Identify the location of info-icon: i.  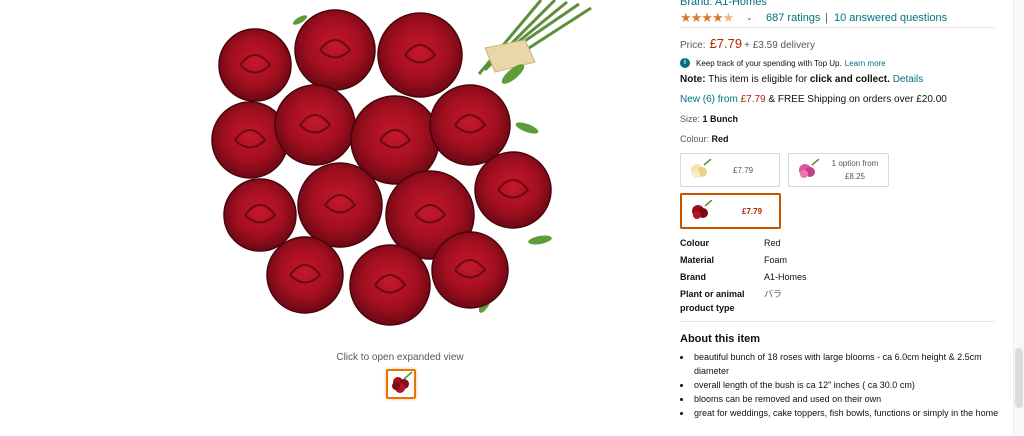
(685, 63).